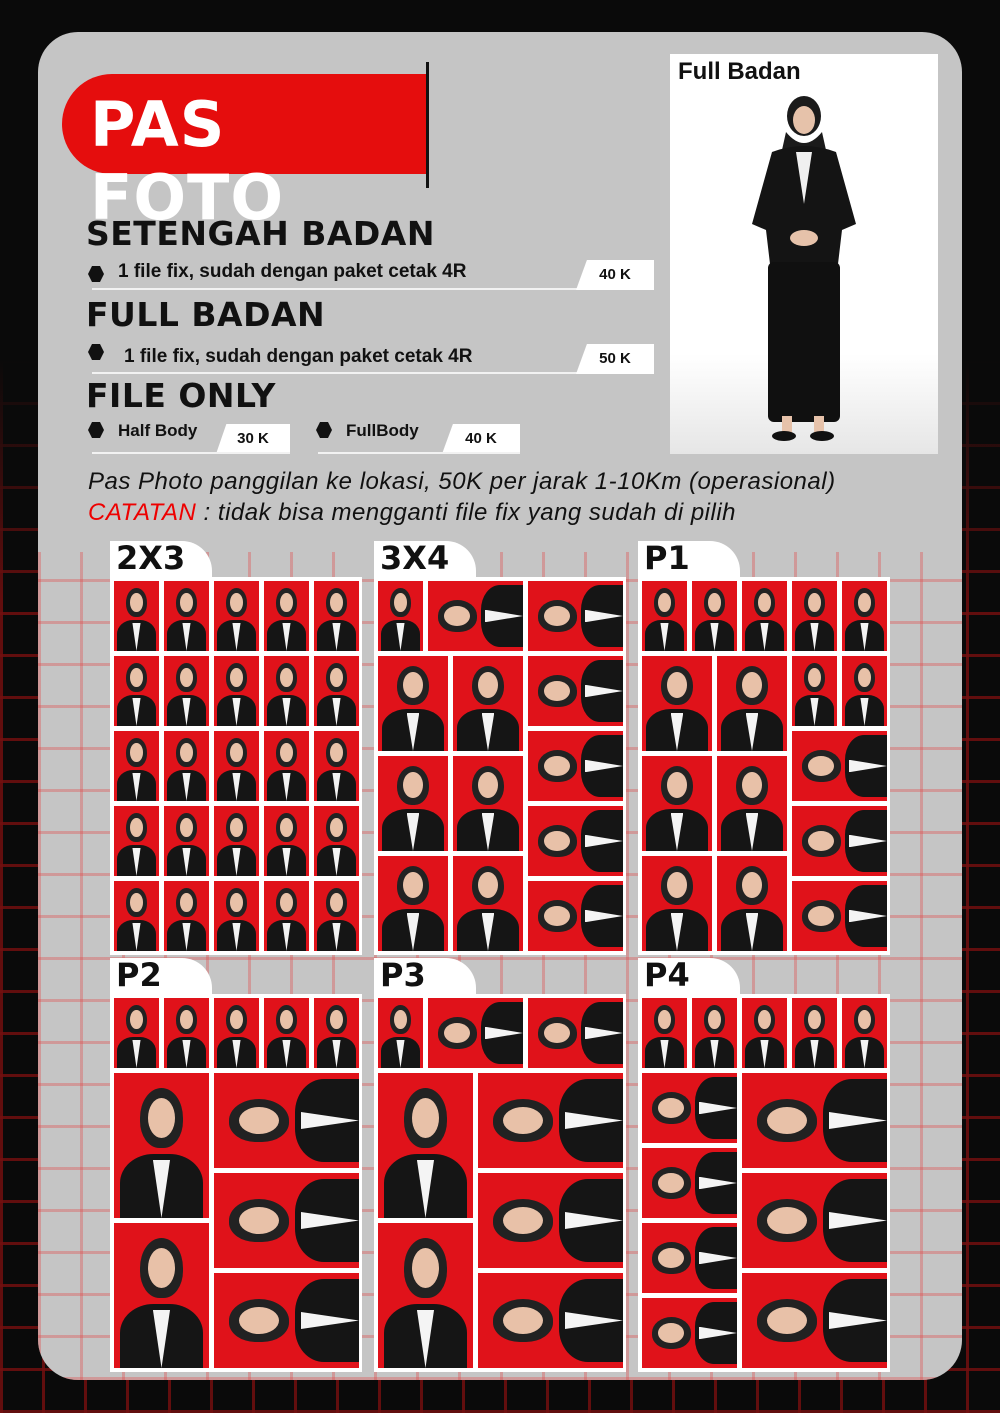 This screenshot has height=1413, width=1000. Describe the element at coordinates (615, 275) in the screenshot. I see `setengah-badan-price: 40 K` at that location.